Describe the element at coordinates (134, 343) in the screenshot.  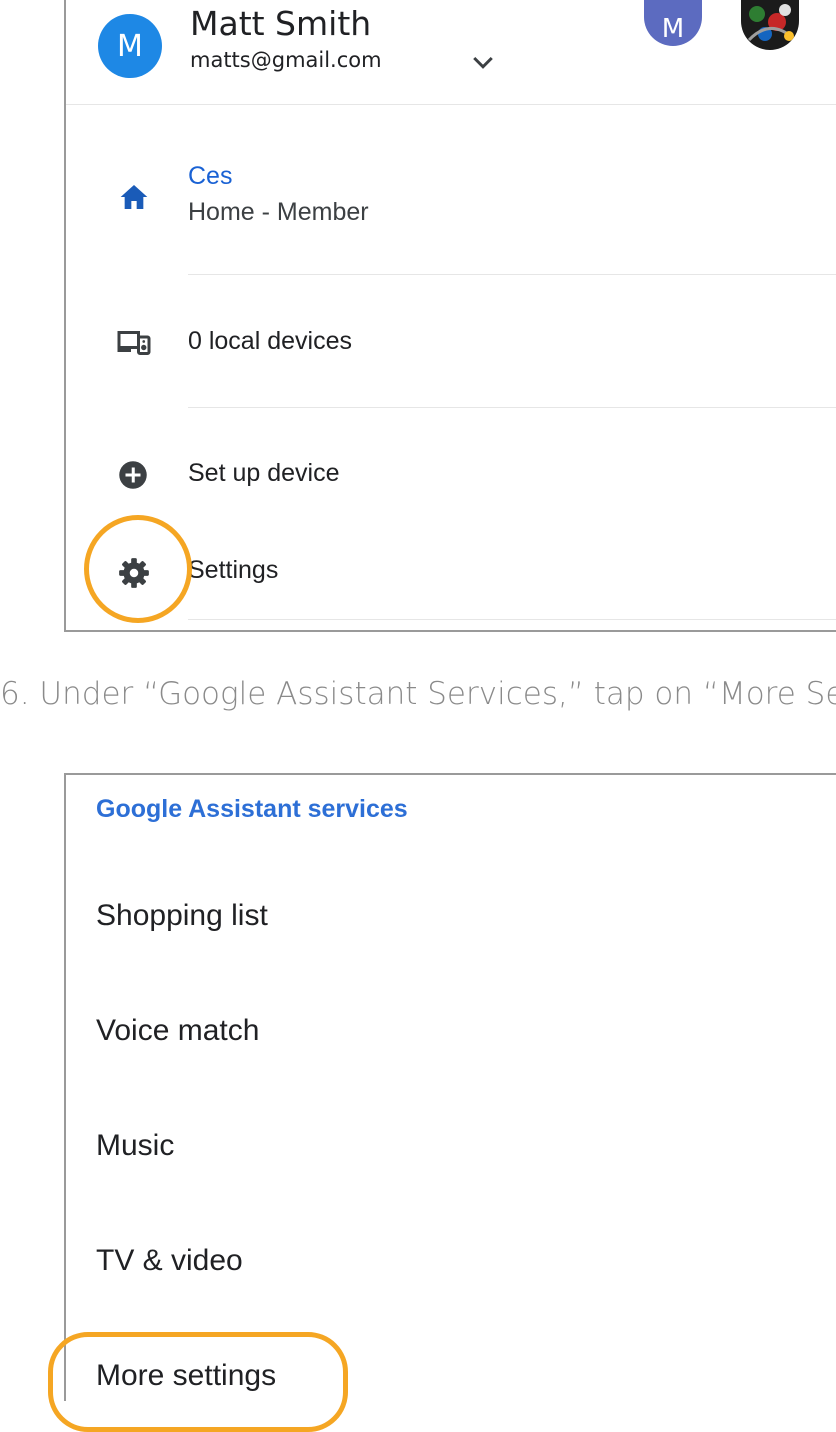
I see `devices-icon` at that location.